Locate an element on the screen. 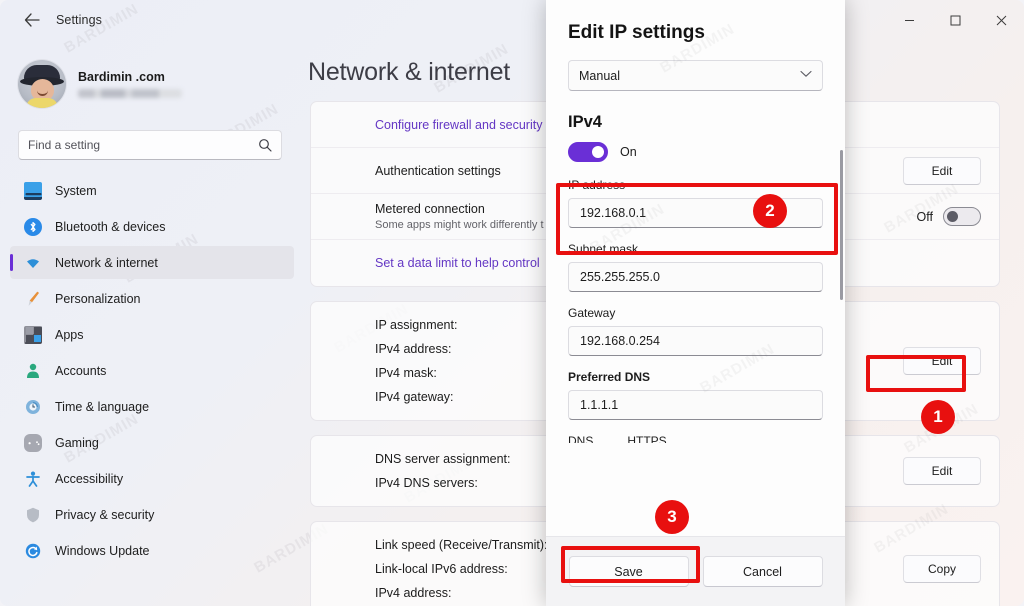 The width and height of the screenshot is (1024, 606). dialog-scrollbar is located at coordinates (841, 225).